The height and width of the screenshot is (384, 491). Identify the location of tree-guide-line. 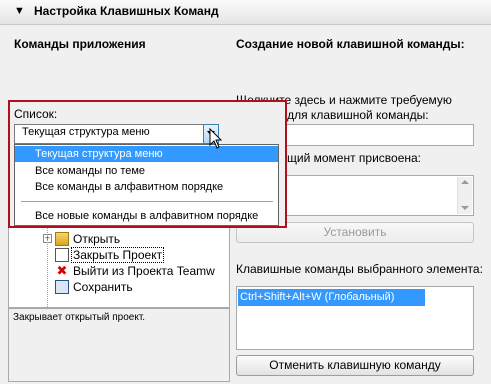
(48, 264).